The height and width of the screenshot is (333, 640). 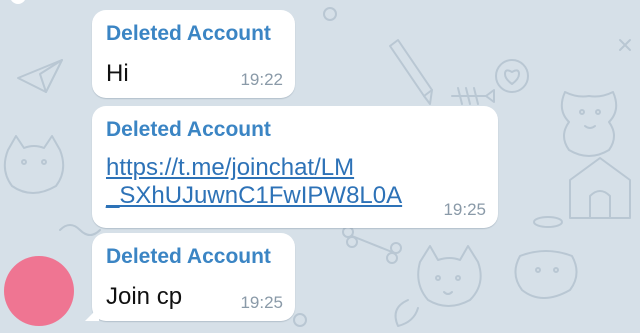 What do you see at coordinates (144, 296) in the screenshot?
I see `message-text: Join cp` at bounding box center [144, 296].